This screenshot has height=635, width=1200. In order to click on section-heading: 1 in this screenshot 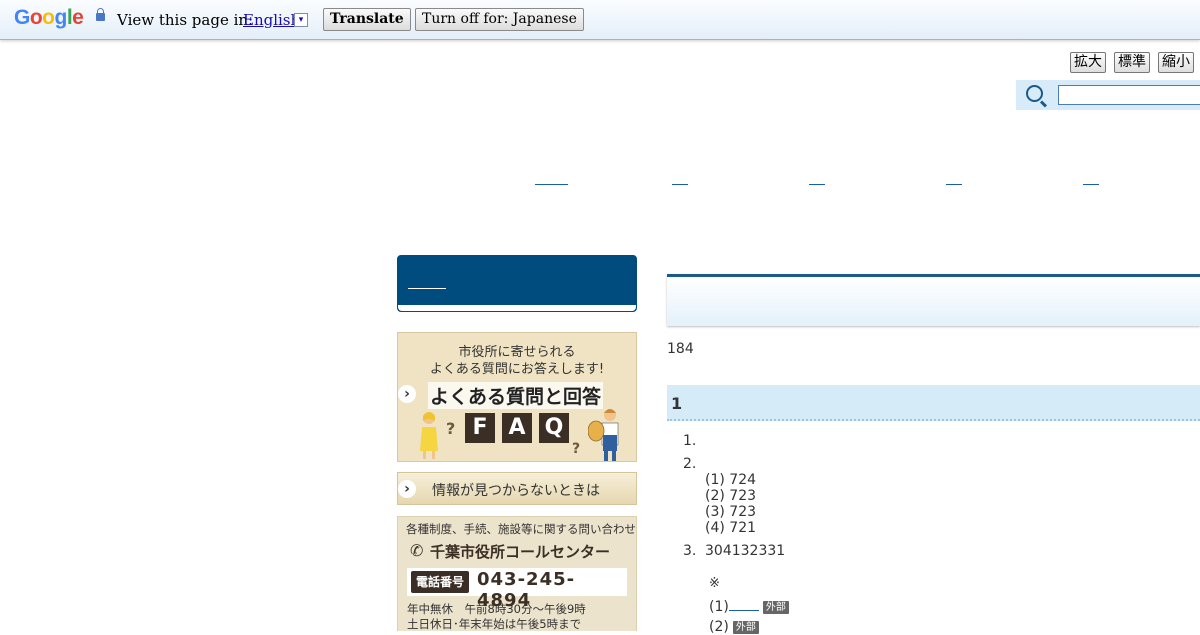, I will do `click(933, 403)`.